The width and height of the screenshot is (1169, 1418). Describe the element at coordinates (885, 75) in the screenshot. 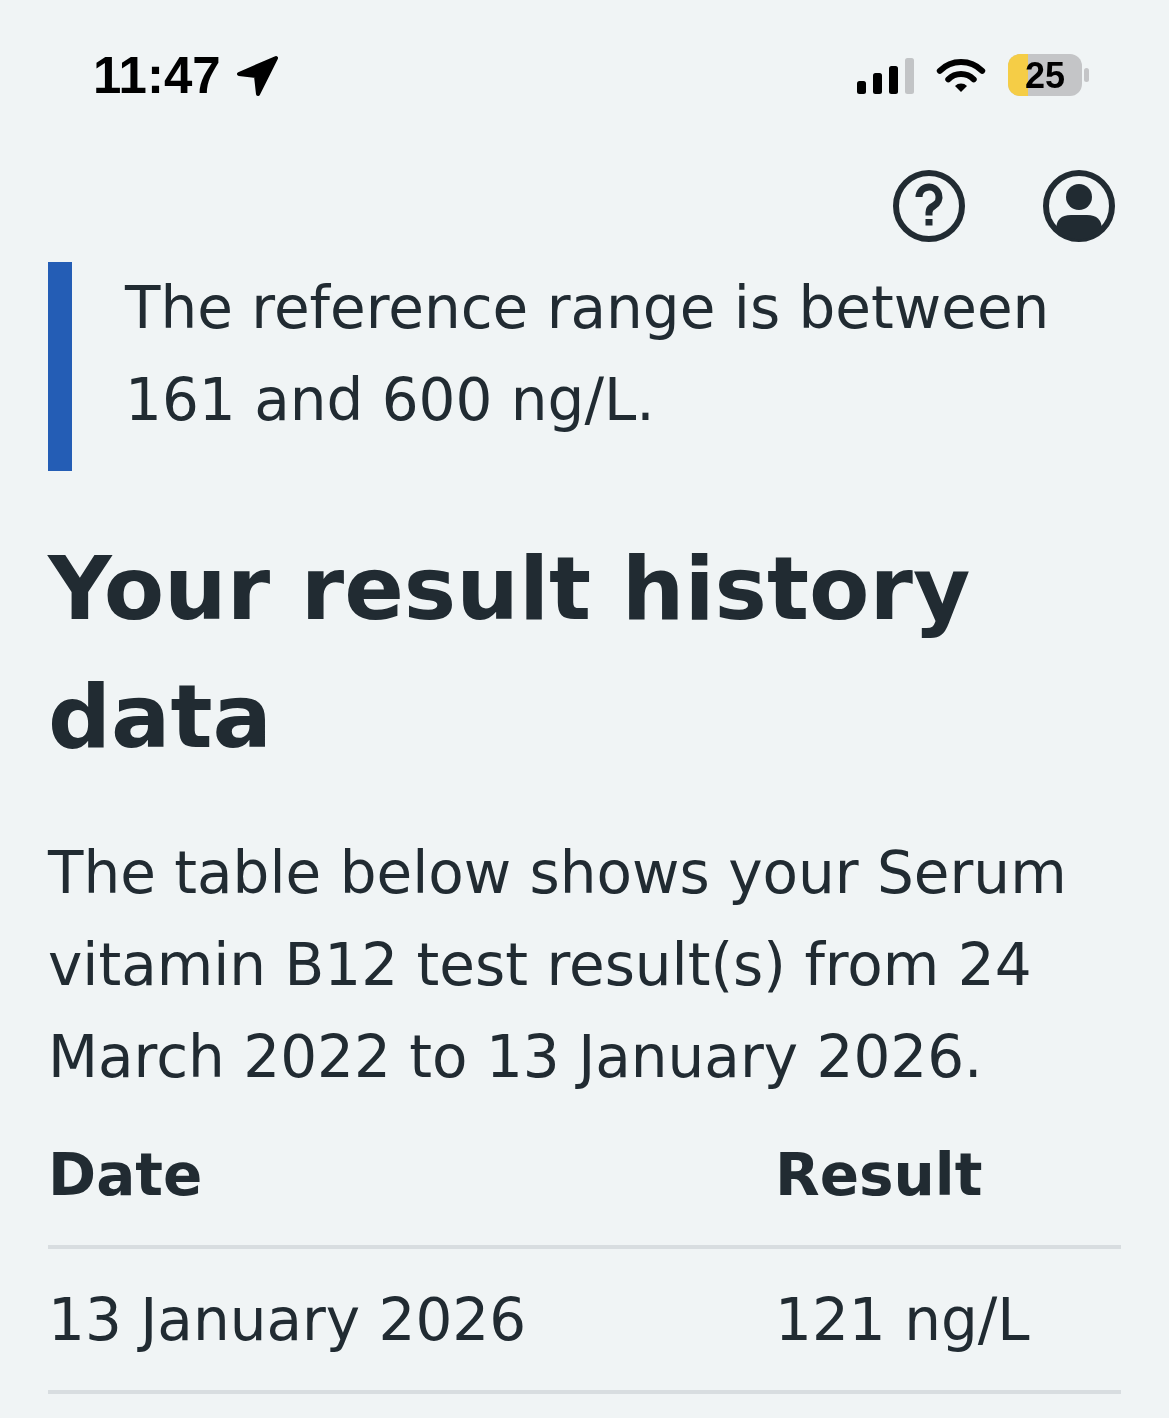

I see `signal-icon` at that location.